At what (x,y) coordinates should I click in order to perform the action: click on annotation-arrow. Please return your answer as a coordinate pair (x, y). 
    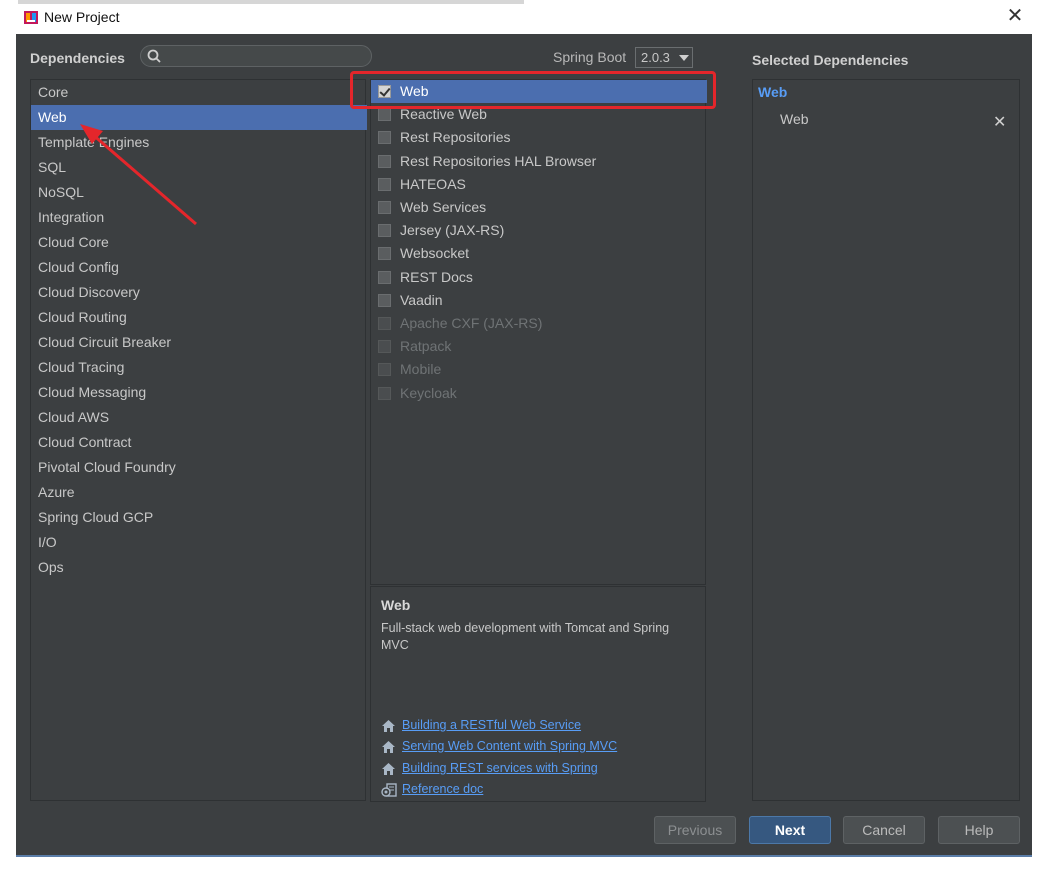
    Looking at the image, I should click on (138, 175).